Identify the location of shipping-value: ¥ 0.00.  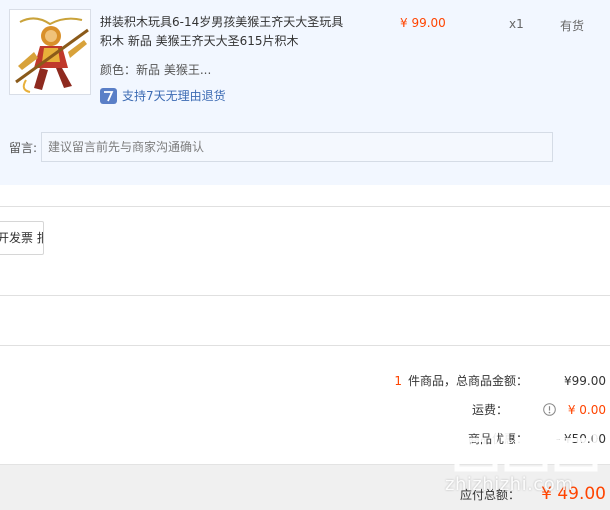
(586, 409).